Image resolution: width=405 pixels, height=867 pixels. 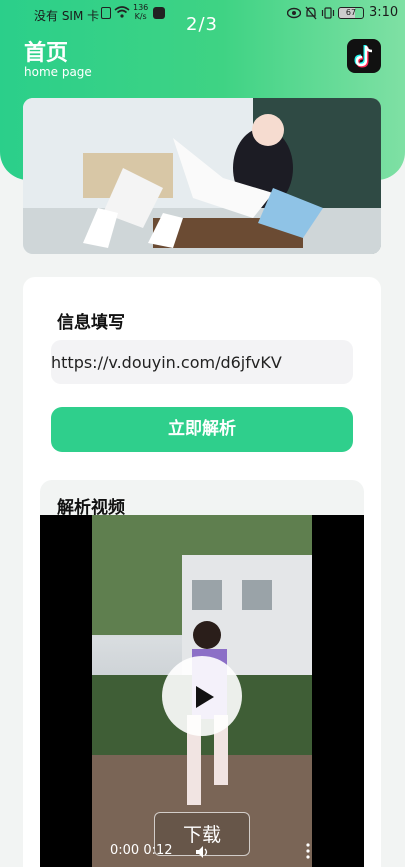 What do you see at coordinates (351, 13) in the screenshot?
I see `battery-icon: 67` at bounding box center [351, 13].